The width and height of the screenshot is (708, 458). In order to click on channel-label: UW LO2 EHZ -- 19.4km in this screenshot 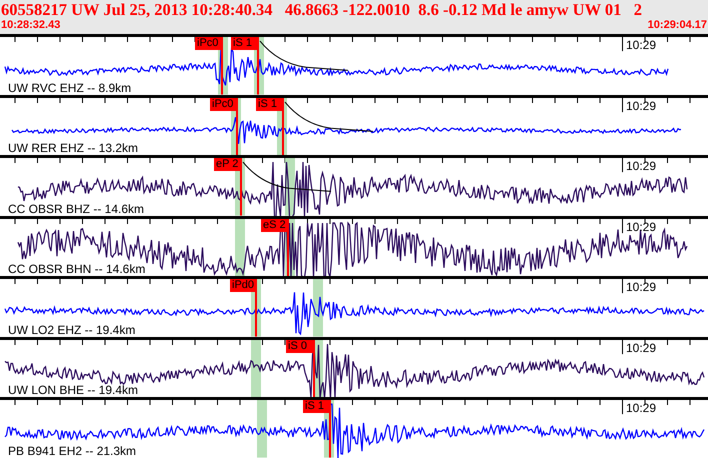, I will do `click(72, 330)`.